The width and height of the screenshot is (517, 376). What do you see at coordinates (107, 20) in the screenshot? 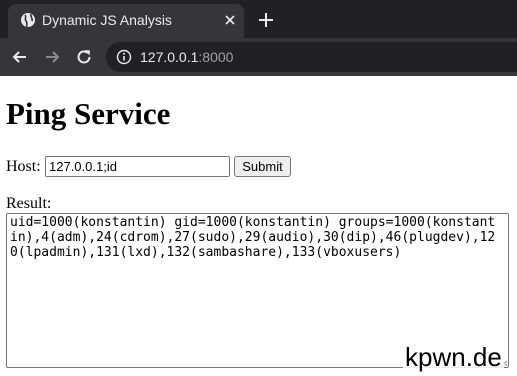
I see `tab-title: Dynamic JS Analysis` at bounding box center [107, 20].